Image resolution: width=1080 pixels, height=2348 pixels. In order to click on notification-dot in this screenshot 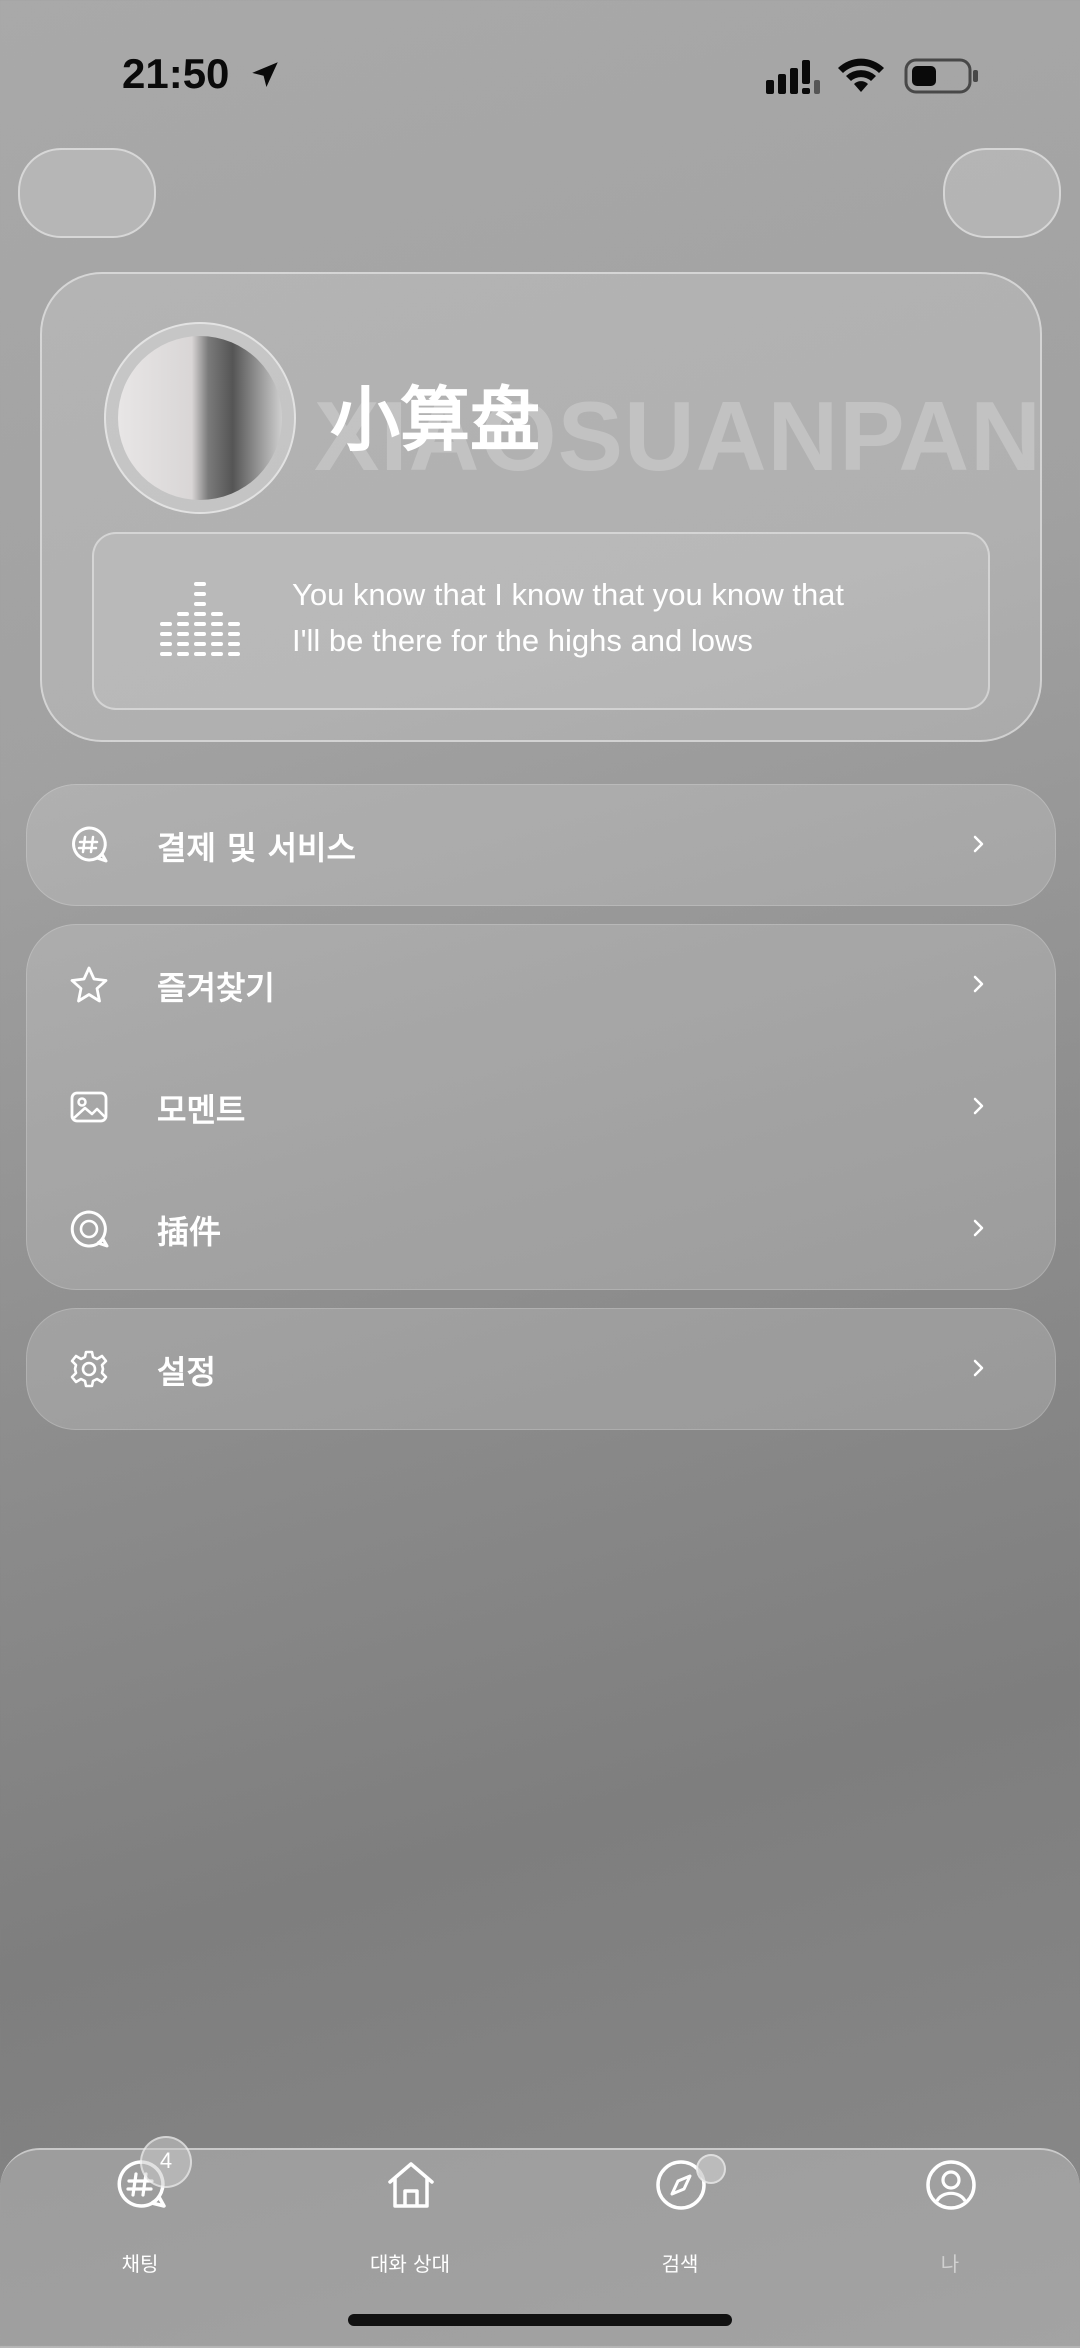, I will do `click(711, 2169)`.